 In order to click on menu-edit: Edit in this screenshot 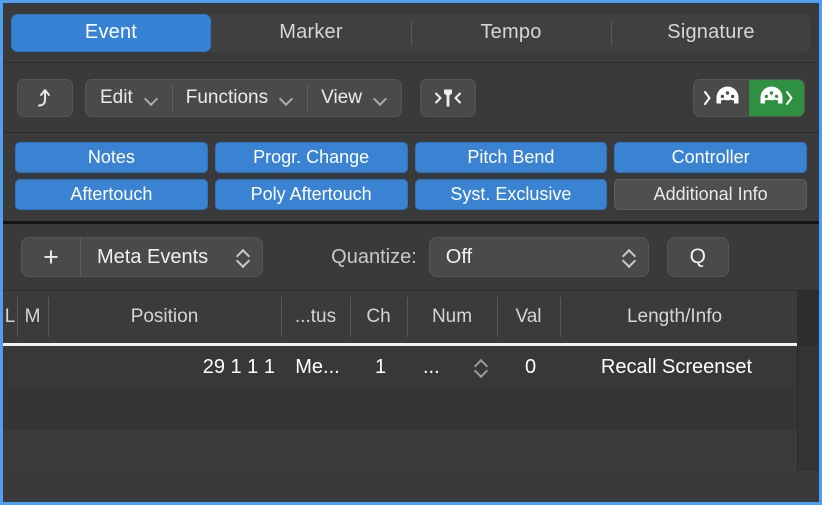, I will do `click(129, 98)`.